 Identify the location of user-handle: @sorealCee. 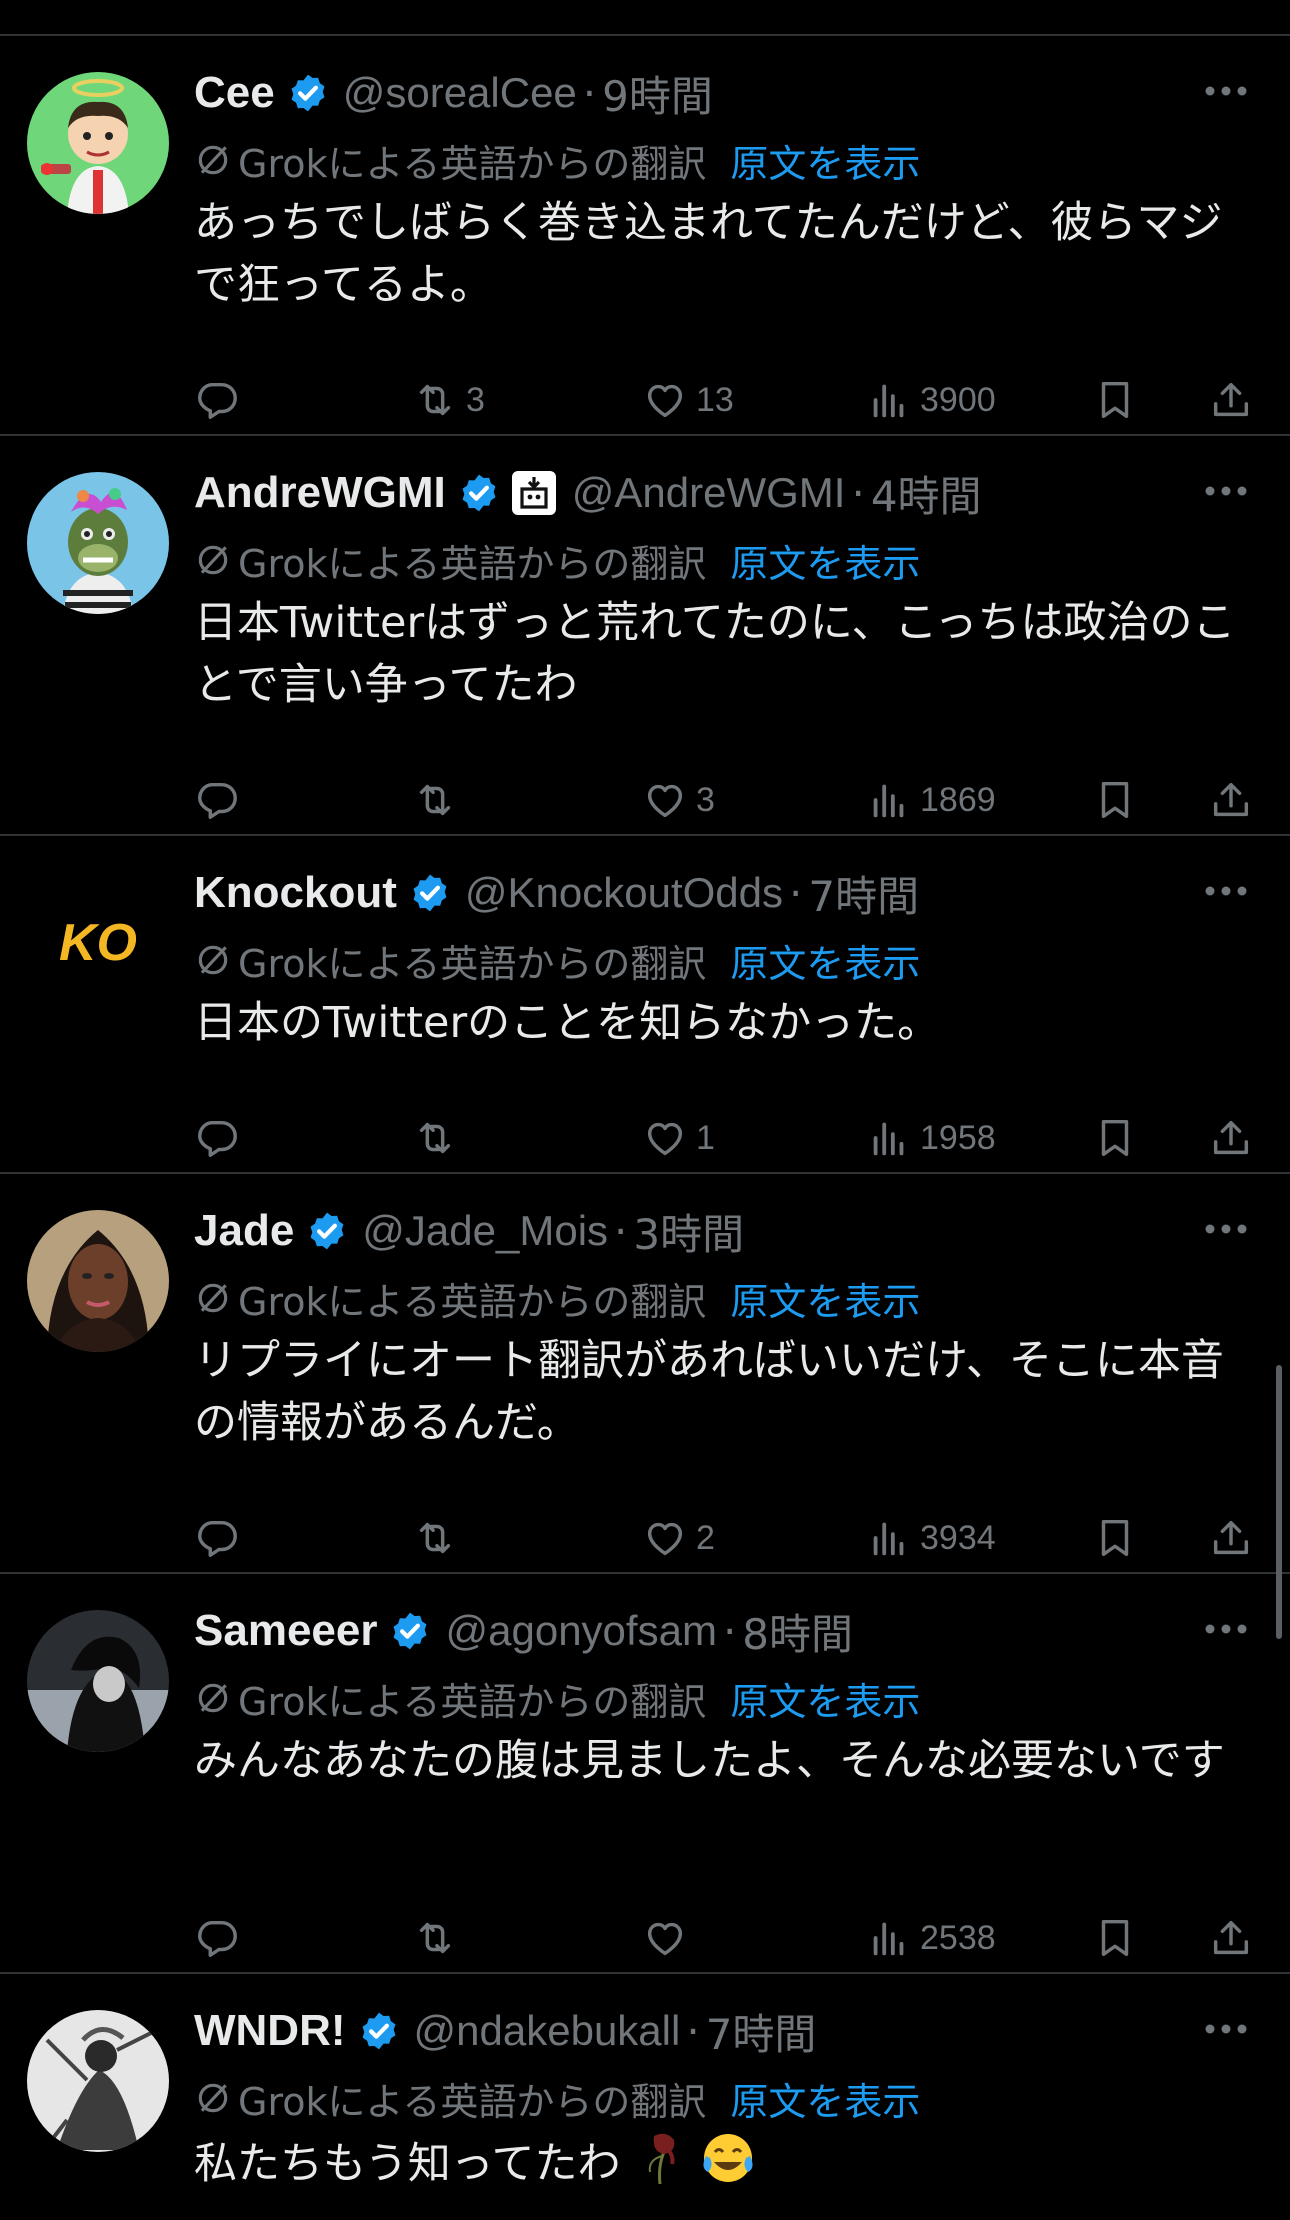
(460, 93).